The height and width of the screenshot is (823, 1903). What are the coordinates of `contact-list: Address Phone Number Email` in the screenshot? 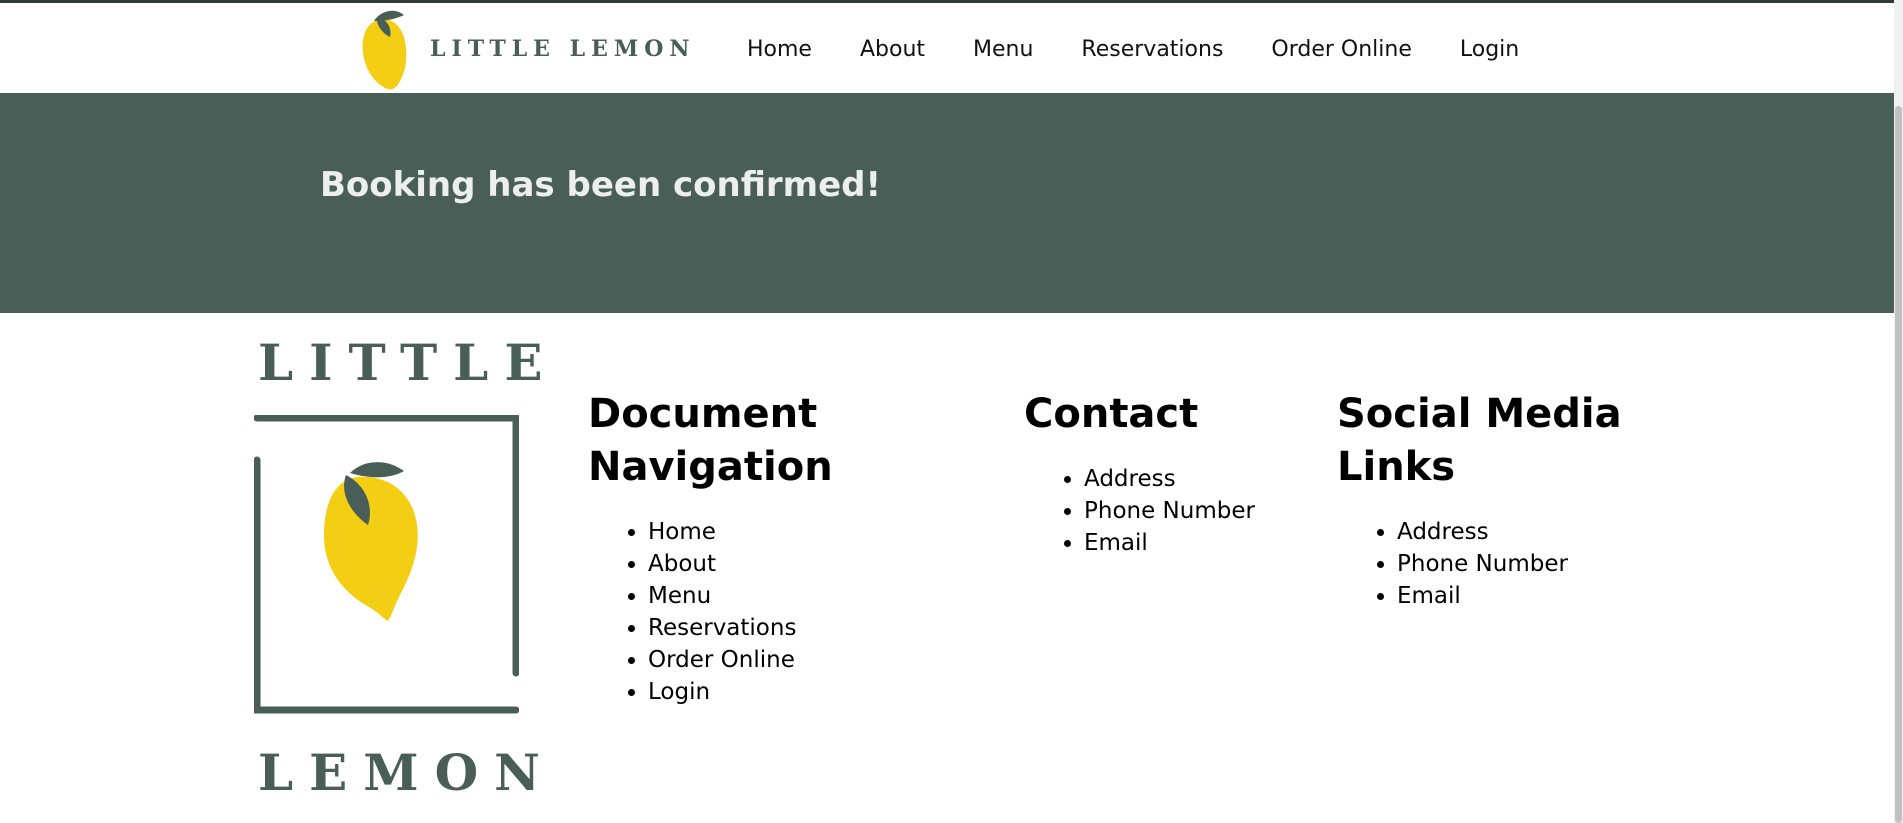 It's located at (1164, 511).